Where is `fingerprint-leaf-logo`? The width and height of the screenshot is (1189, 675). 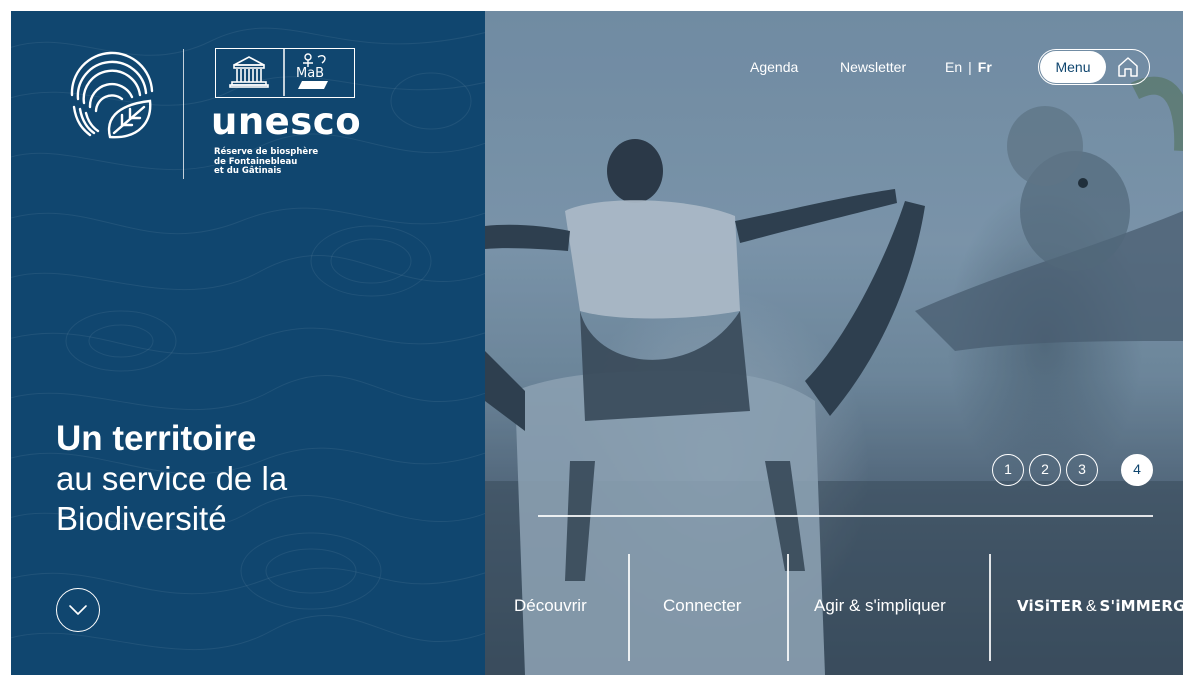 fingerprint-leaf-logo is located at coordinates (112, 95).